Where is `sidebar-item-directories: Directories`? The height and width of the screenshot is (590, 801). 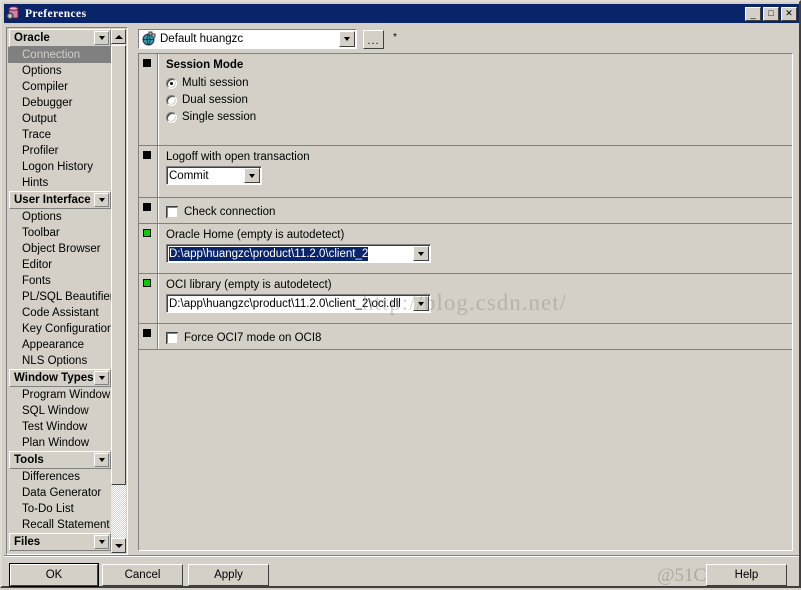 sidebar-item-directories: Directories is located at coordinates (60, 552).